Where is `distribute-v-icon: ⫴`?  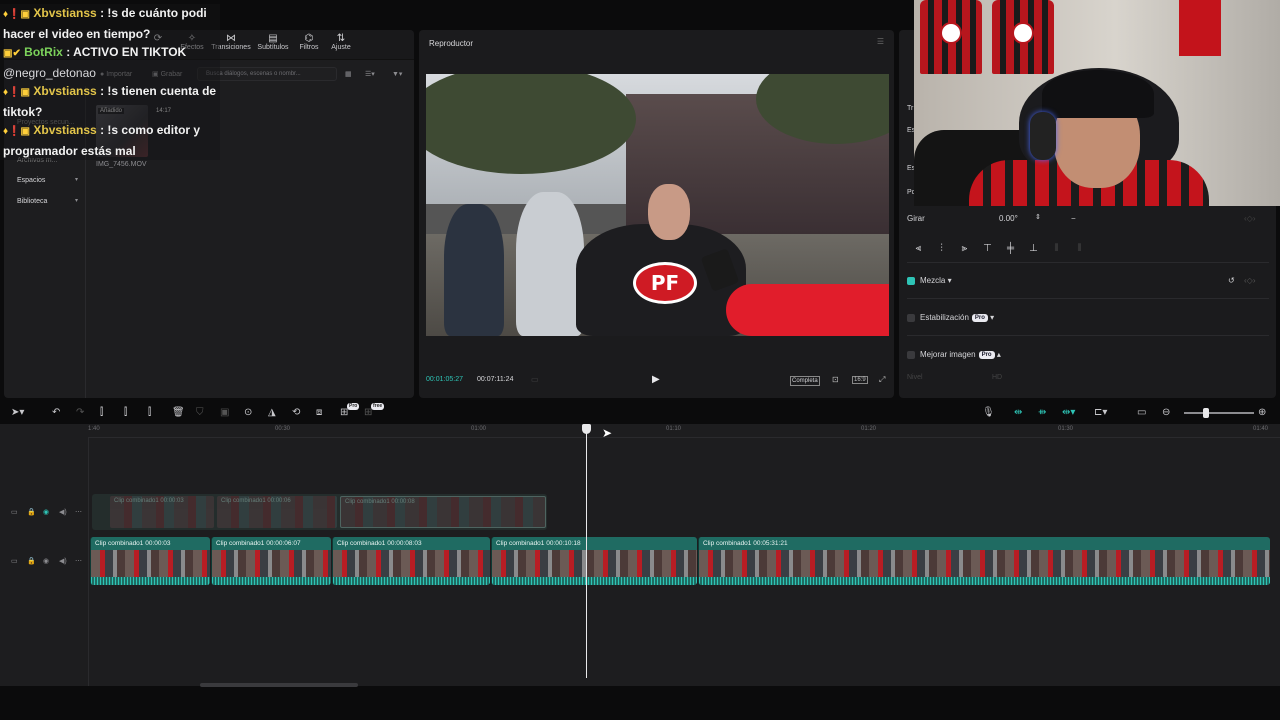
distribute-v-icon: ⫴ is located at coordinates (1079, 248).